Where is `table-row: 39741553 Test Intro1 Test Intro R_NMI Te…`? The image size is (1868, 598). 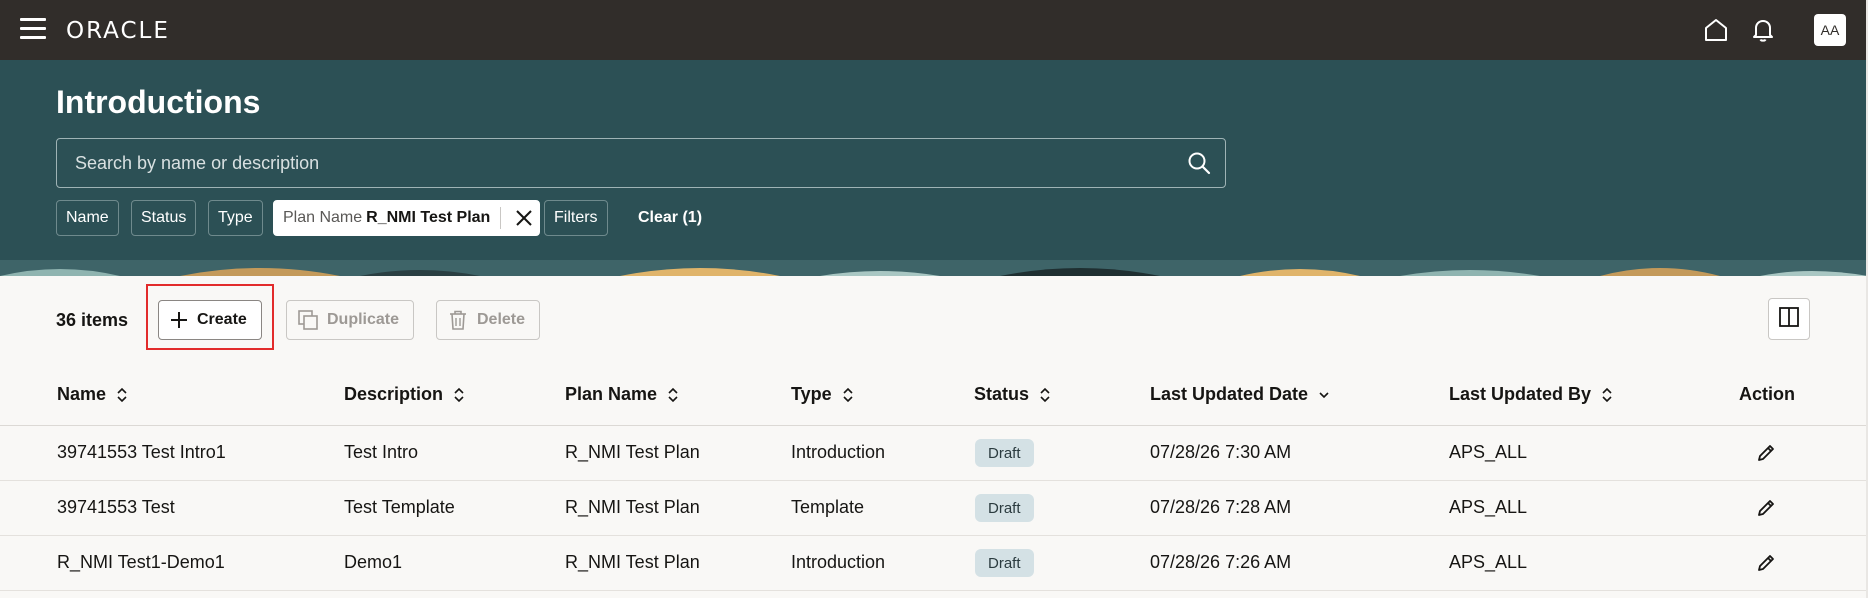 table-row: 39741553 Test Intro1 Test Intro R_NMI Te… is located at coordinates (934, 453).